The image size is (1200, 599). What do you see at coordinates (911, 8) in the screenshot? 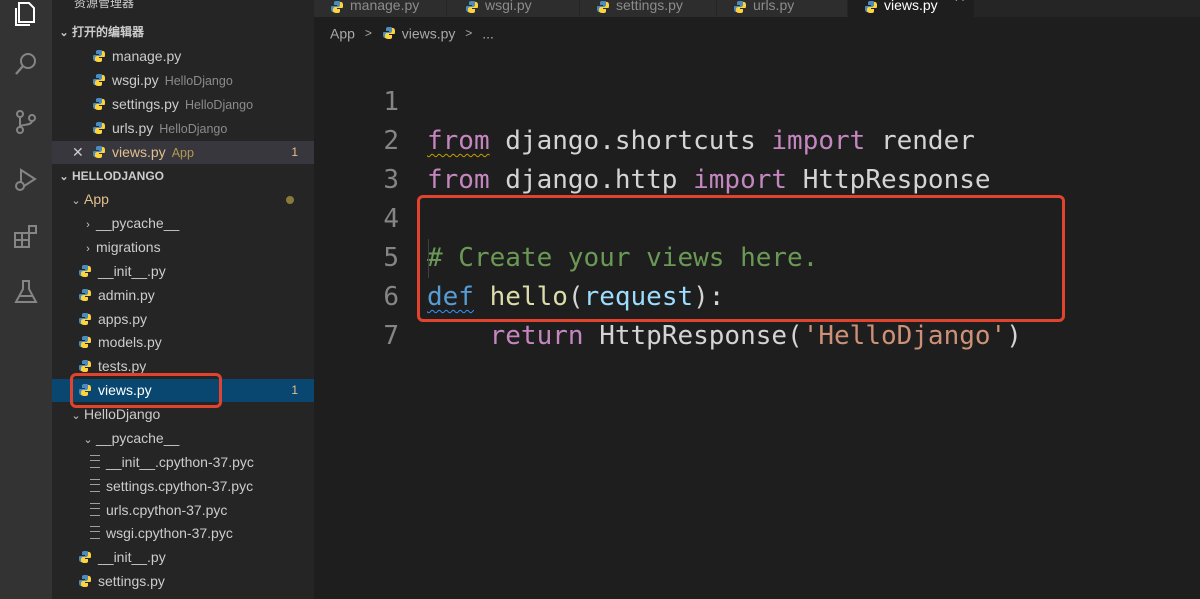
I see `tab-views-active: views.py ✕` at bounding box center [911, 8].